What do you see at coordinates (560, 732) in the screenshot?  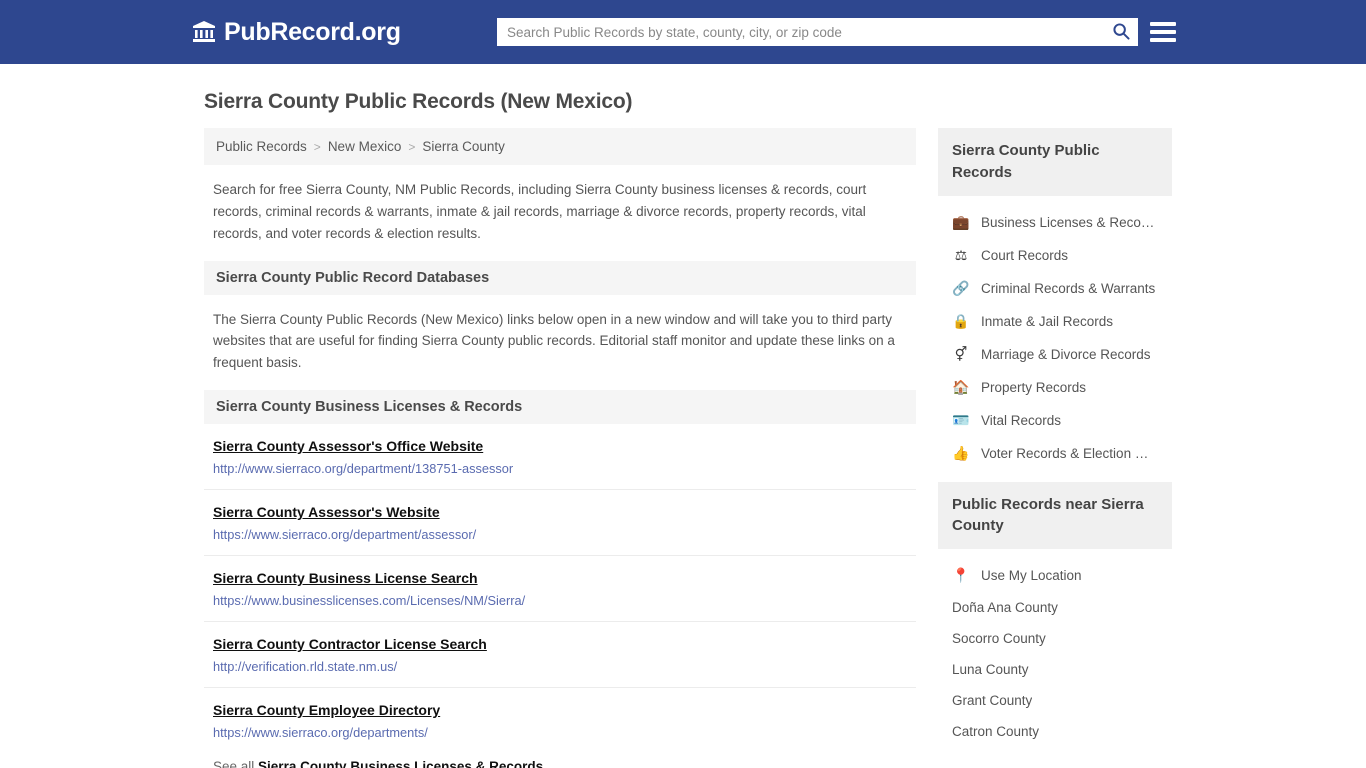 I see `record-link-url: https://www.sierraco.org/departments/` at bounding box center [560, 732].